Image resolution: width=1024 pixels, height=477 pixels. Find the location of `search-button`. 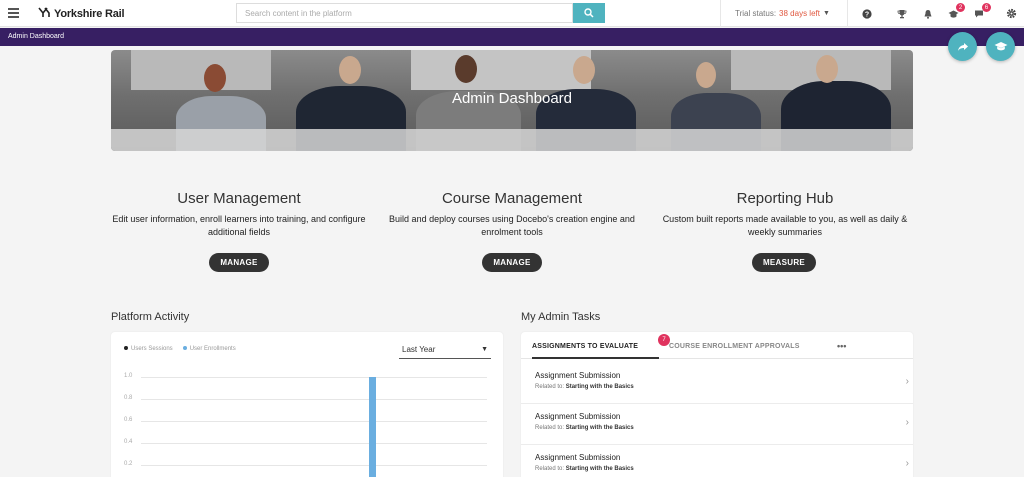

search-button is located at coordinates (589, 13).